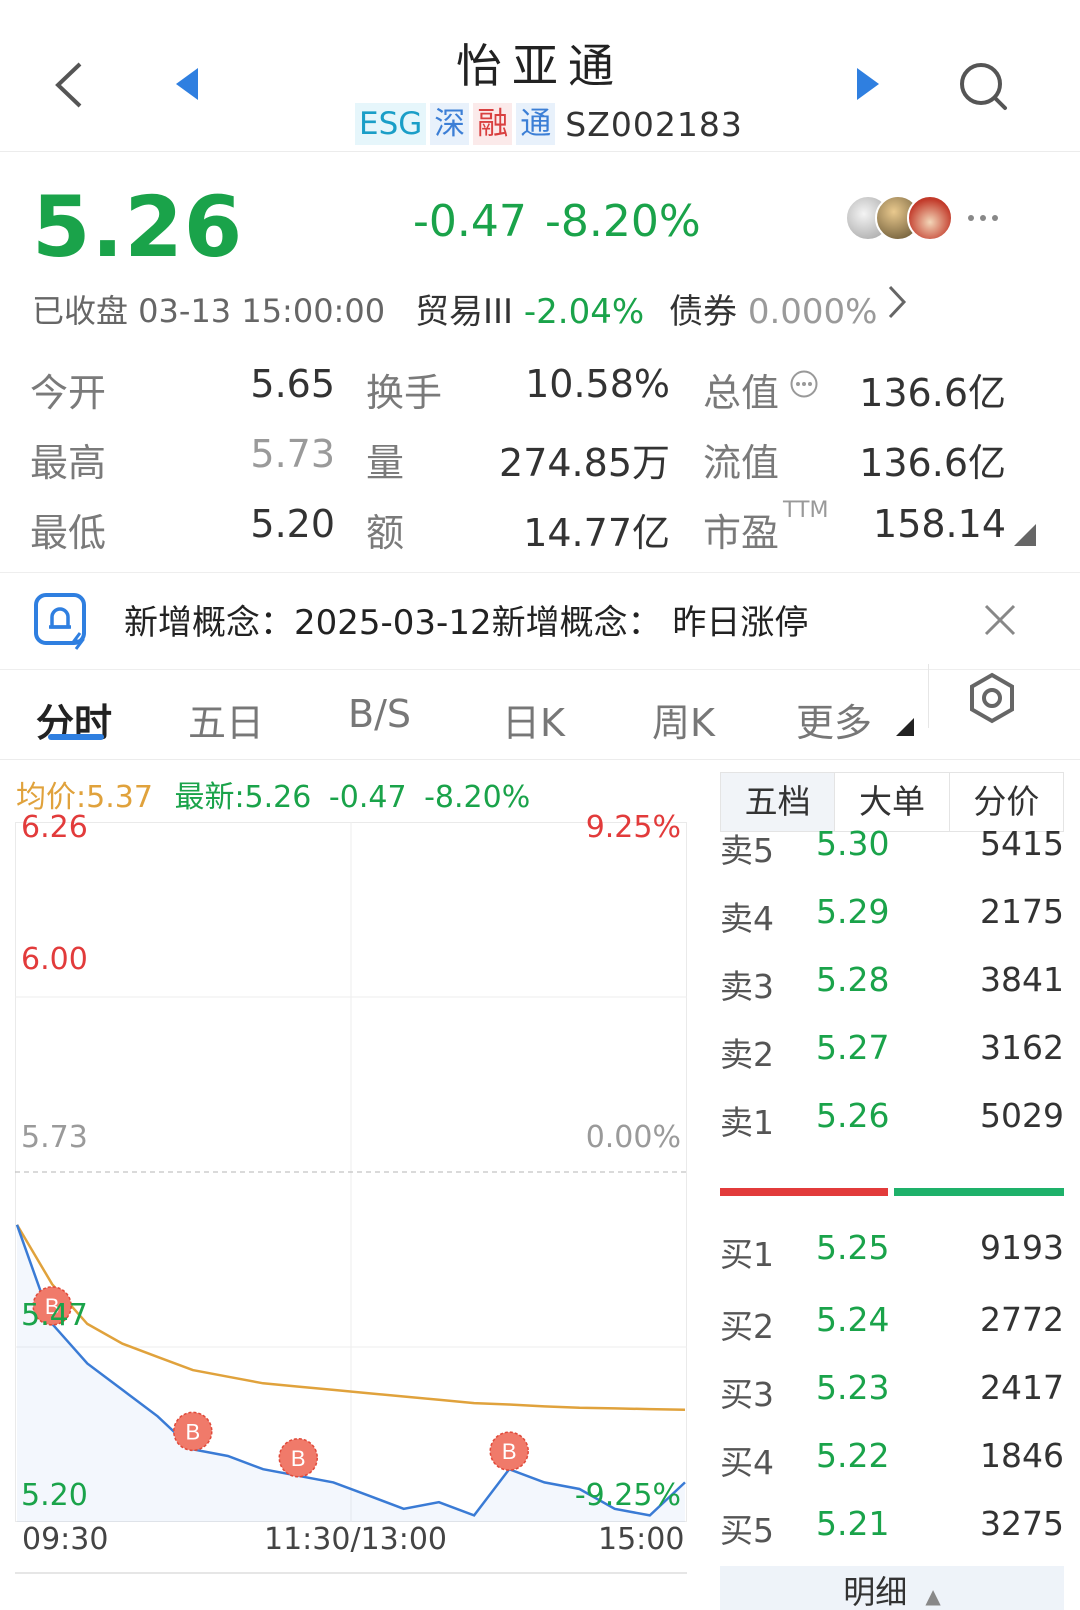 This screenshot has width=1080, height=1610. What do you see at coordinates (60, 621) in the screenshot?
I see `notice-bell-icon` at bounding box center [60, 621].